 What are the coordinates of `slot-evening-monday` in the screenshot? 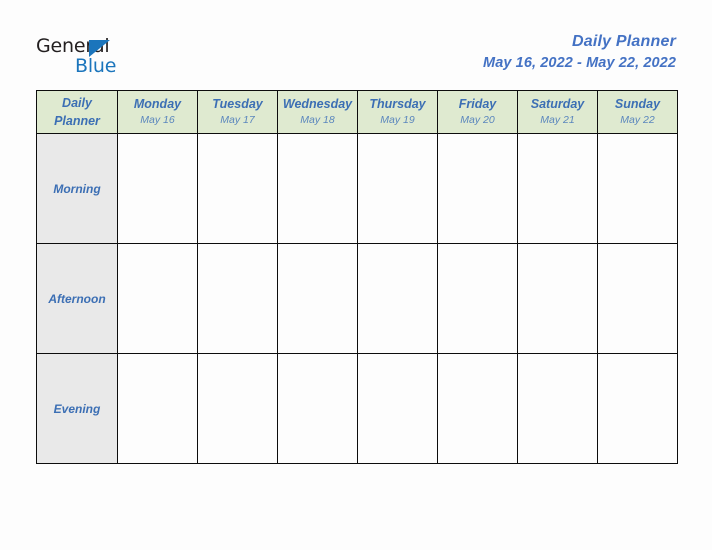 It's located at (157, 408).